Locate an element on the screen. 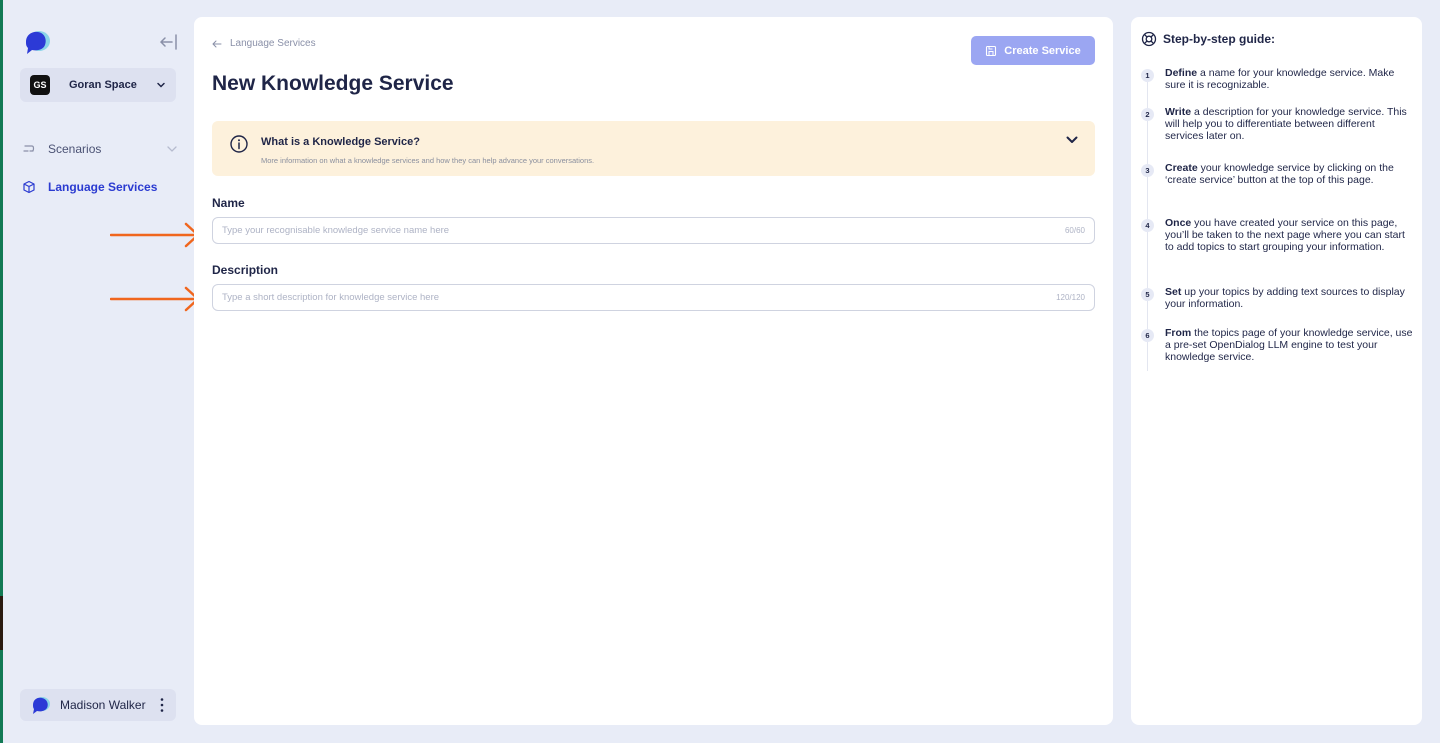  workspace-selector: GS Goran Space is located at coordinates (98, 85).